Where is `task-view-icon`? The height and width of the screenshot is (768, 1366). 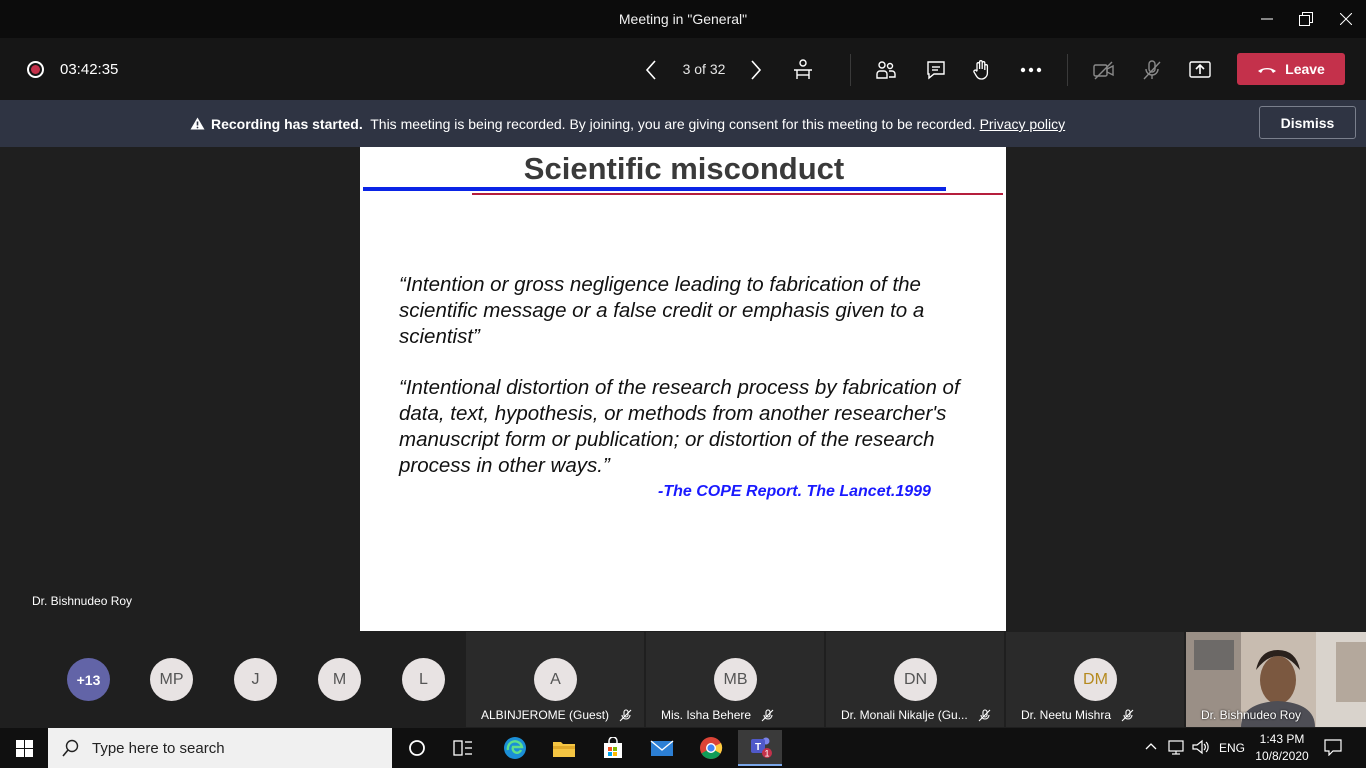 task-view-icon is located at coordinates (462, 748).